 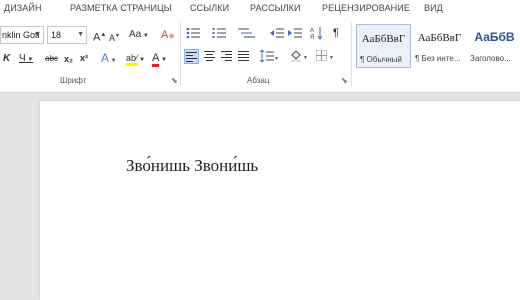 I want to click on sort-icon: AЯ, so click(x=316, y=34).